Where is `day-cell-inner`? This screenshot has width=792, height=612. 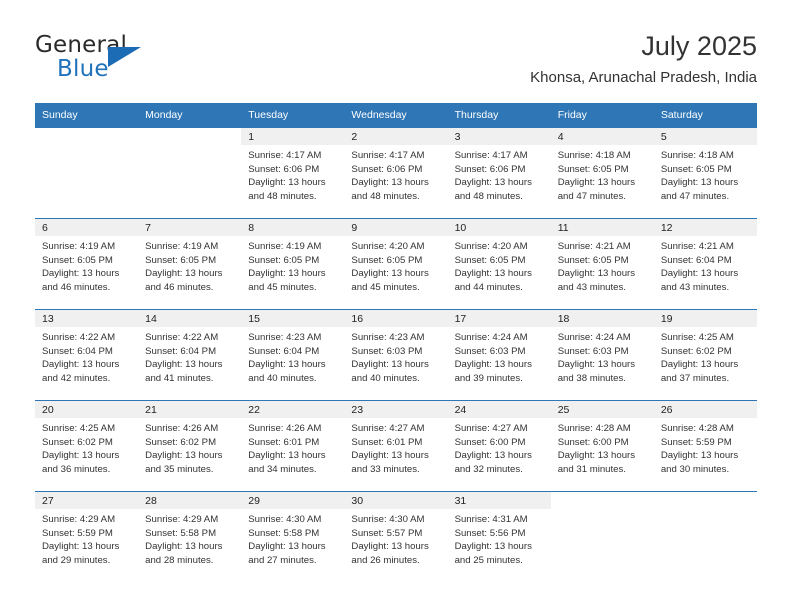
day-cell-inner is located at coordinates (190, 173).